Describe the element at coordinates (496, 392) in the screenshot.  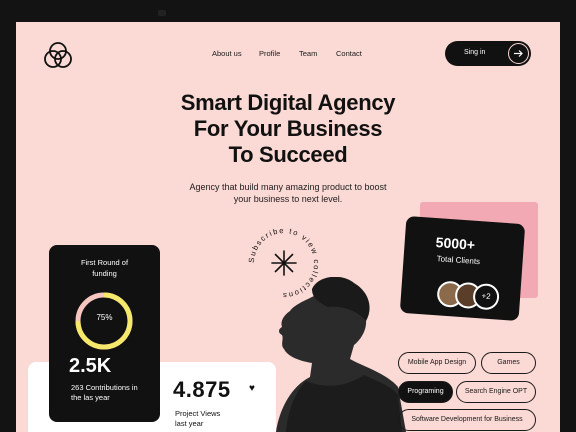
I see `tag-search-engine: Search Engine OPT` at that location.